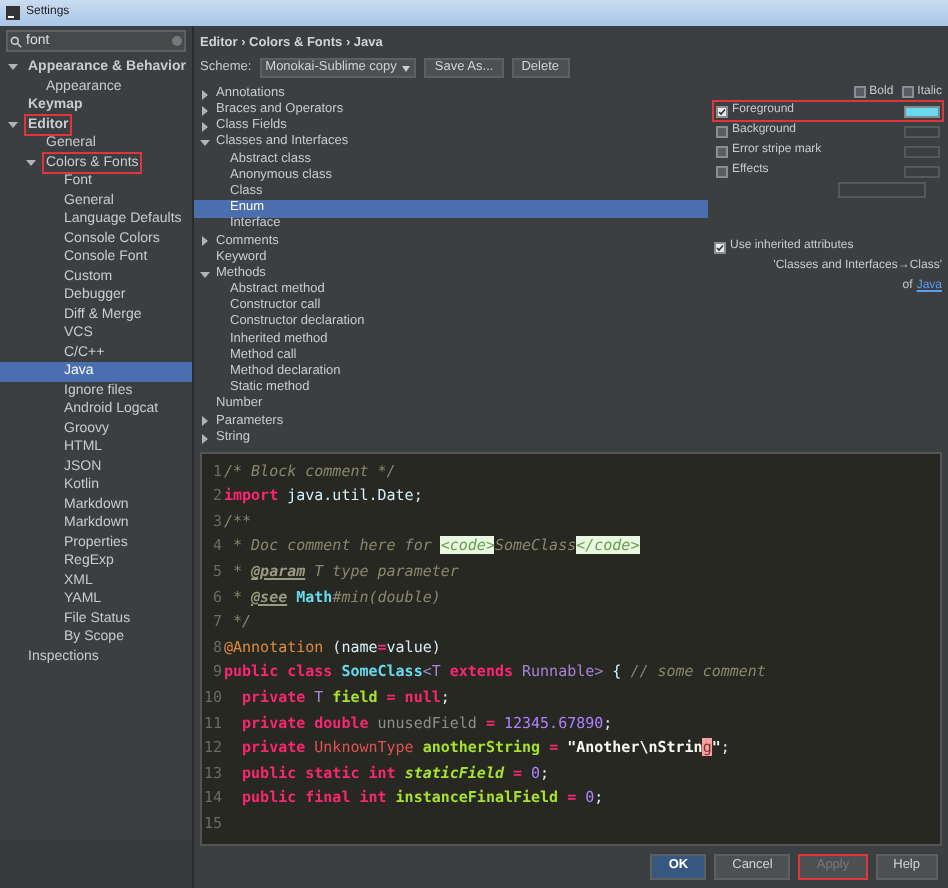 The height and width of the screenshot is (888, 948). Describe the element at coordinates (205, 241) in the screenshot. I see `collapsed-arrow-icon` at that location.